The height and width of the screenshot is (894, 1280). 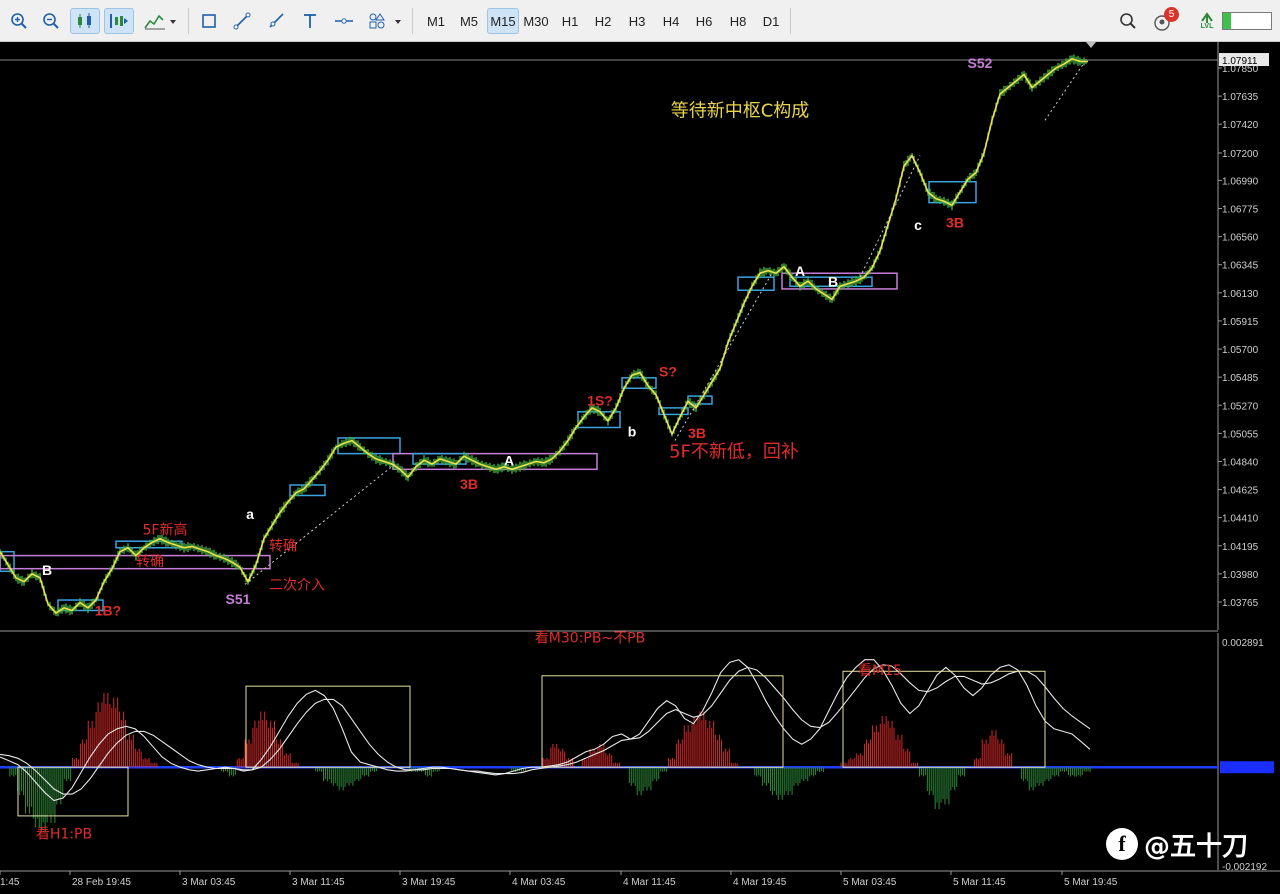 I want to click on indicators-icon, so click(x=160, y=21).